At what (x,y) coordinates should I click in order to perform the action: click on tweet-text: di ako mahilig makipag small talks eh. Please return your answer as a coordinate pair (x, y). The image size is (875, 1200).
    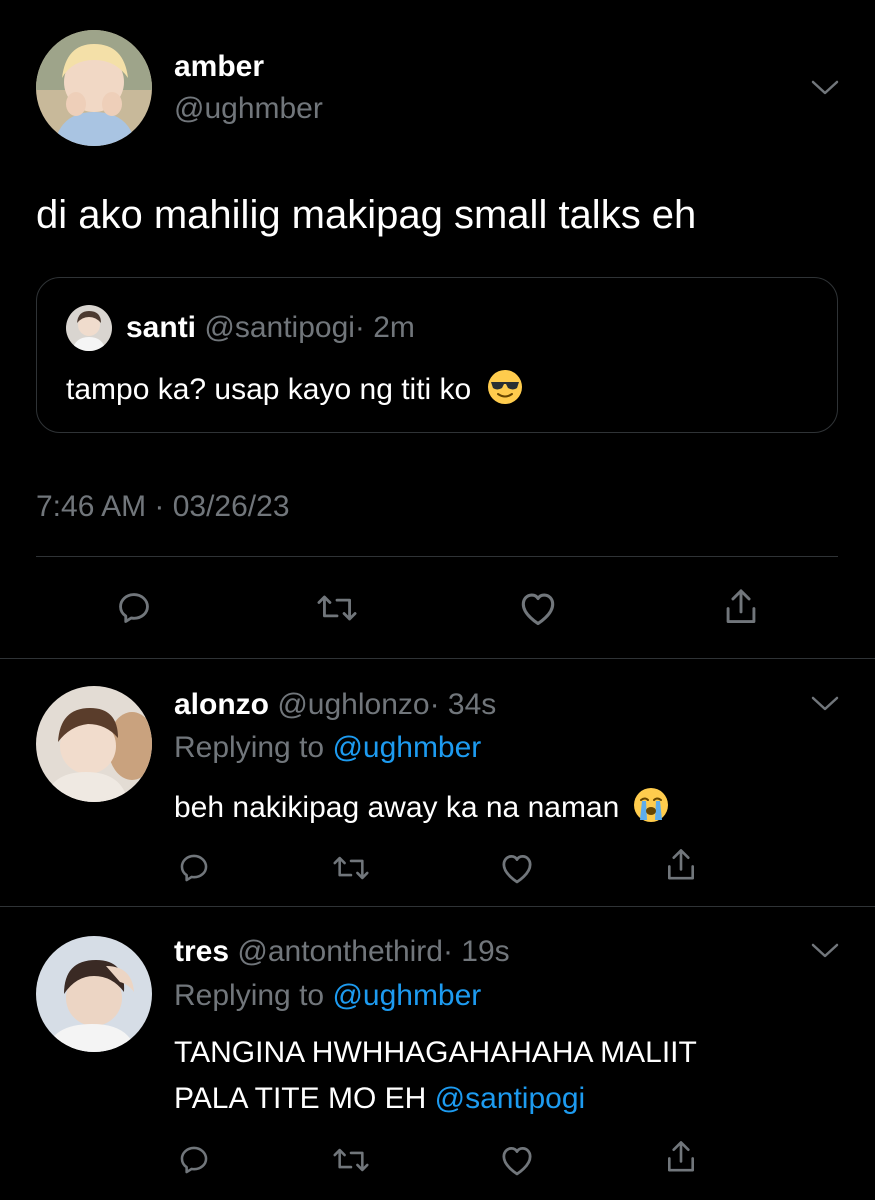
    Looking at the image, I should click on (366, 215).